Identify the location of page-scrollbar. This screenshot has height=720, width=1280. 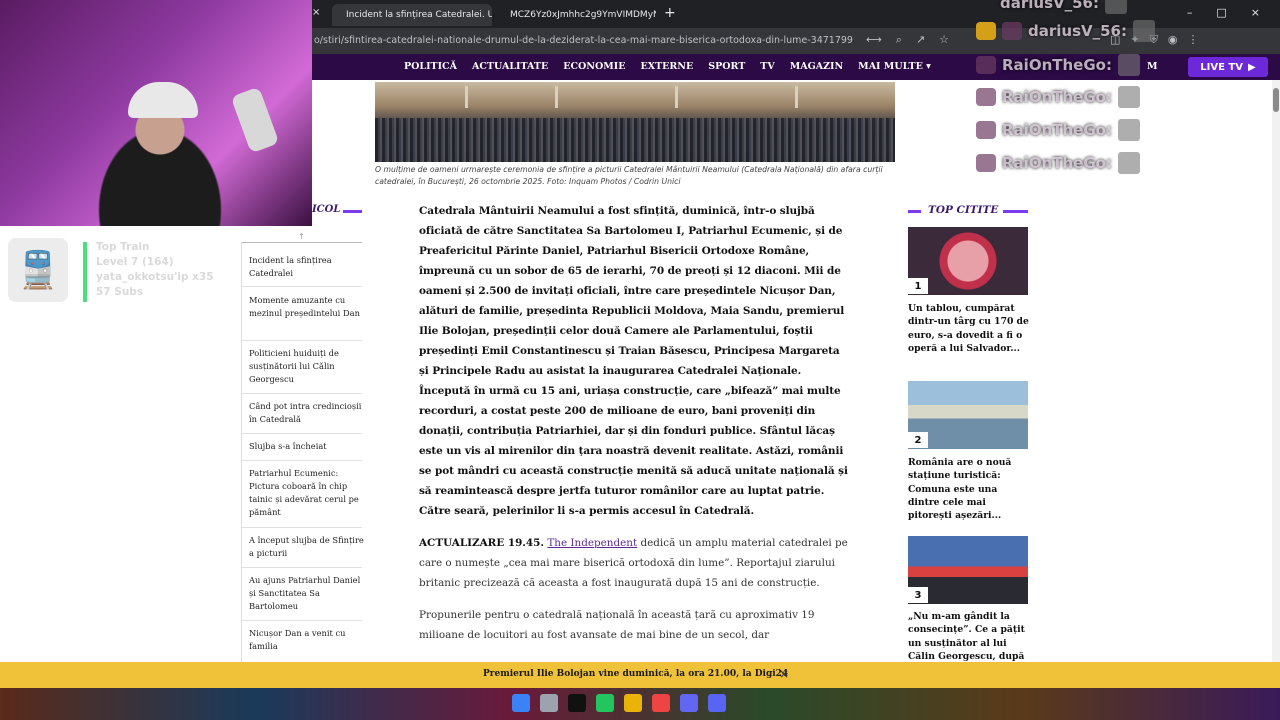
(1276, 385).